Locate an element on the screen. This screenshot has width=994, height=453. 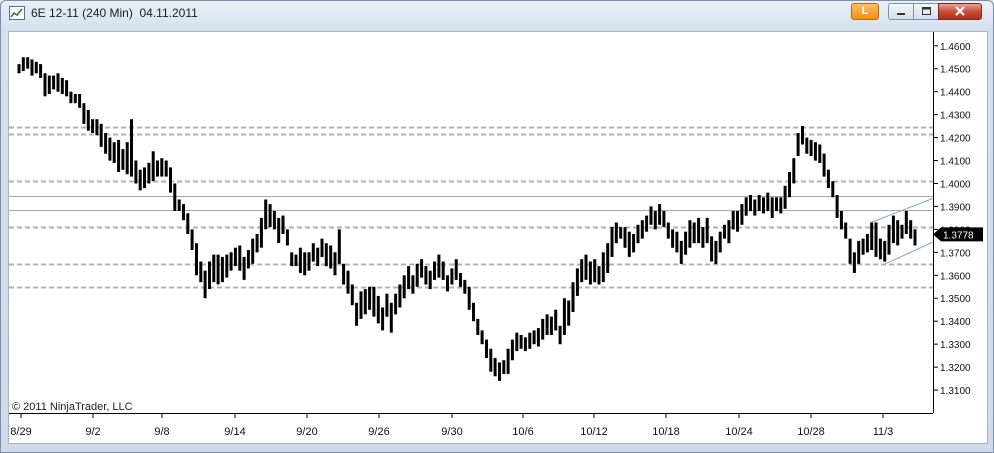
y-tick-label: 1.4500 is located at coordinates (955, 70).